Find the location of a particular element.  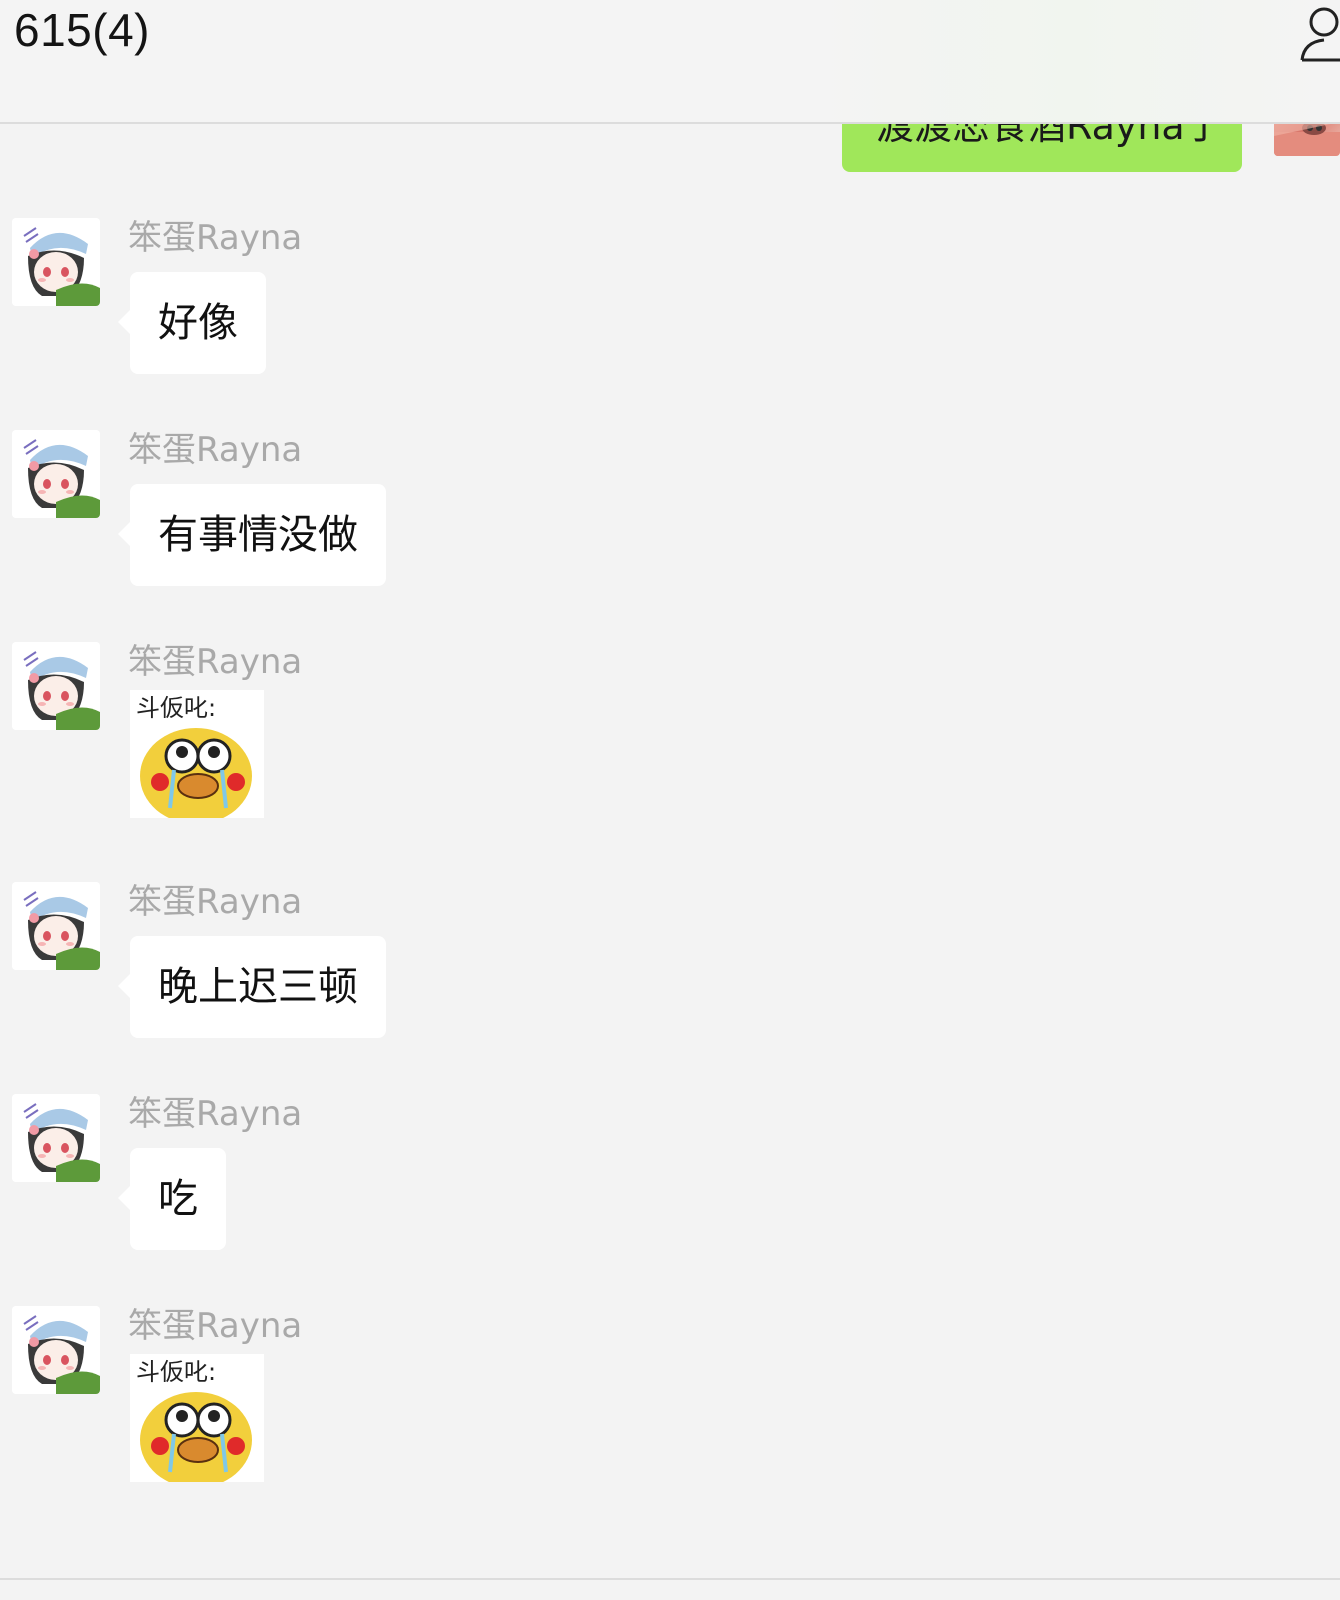

message-bubble: 好像 is located at coordinates (192, 323).